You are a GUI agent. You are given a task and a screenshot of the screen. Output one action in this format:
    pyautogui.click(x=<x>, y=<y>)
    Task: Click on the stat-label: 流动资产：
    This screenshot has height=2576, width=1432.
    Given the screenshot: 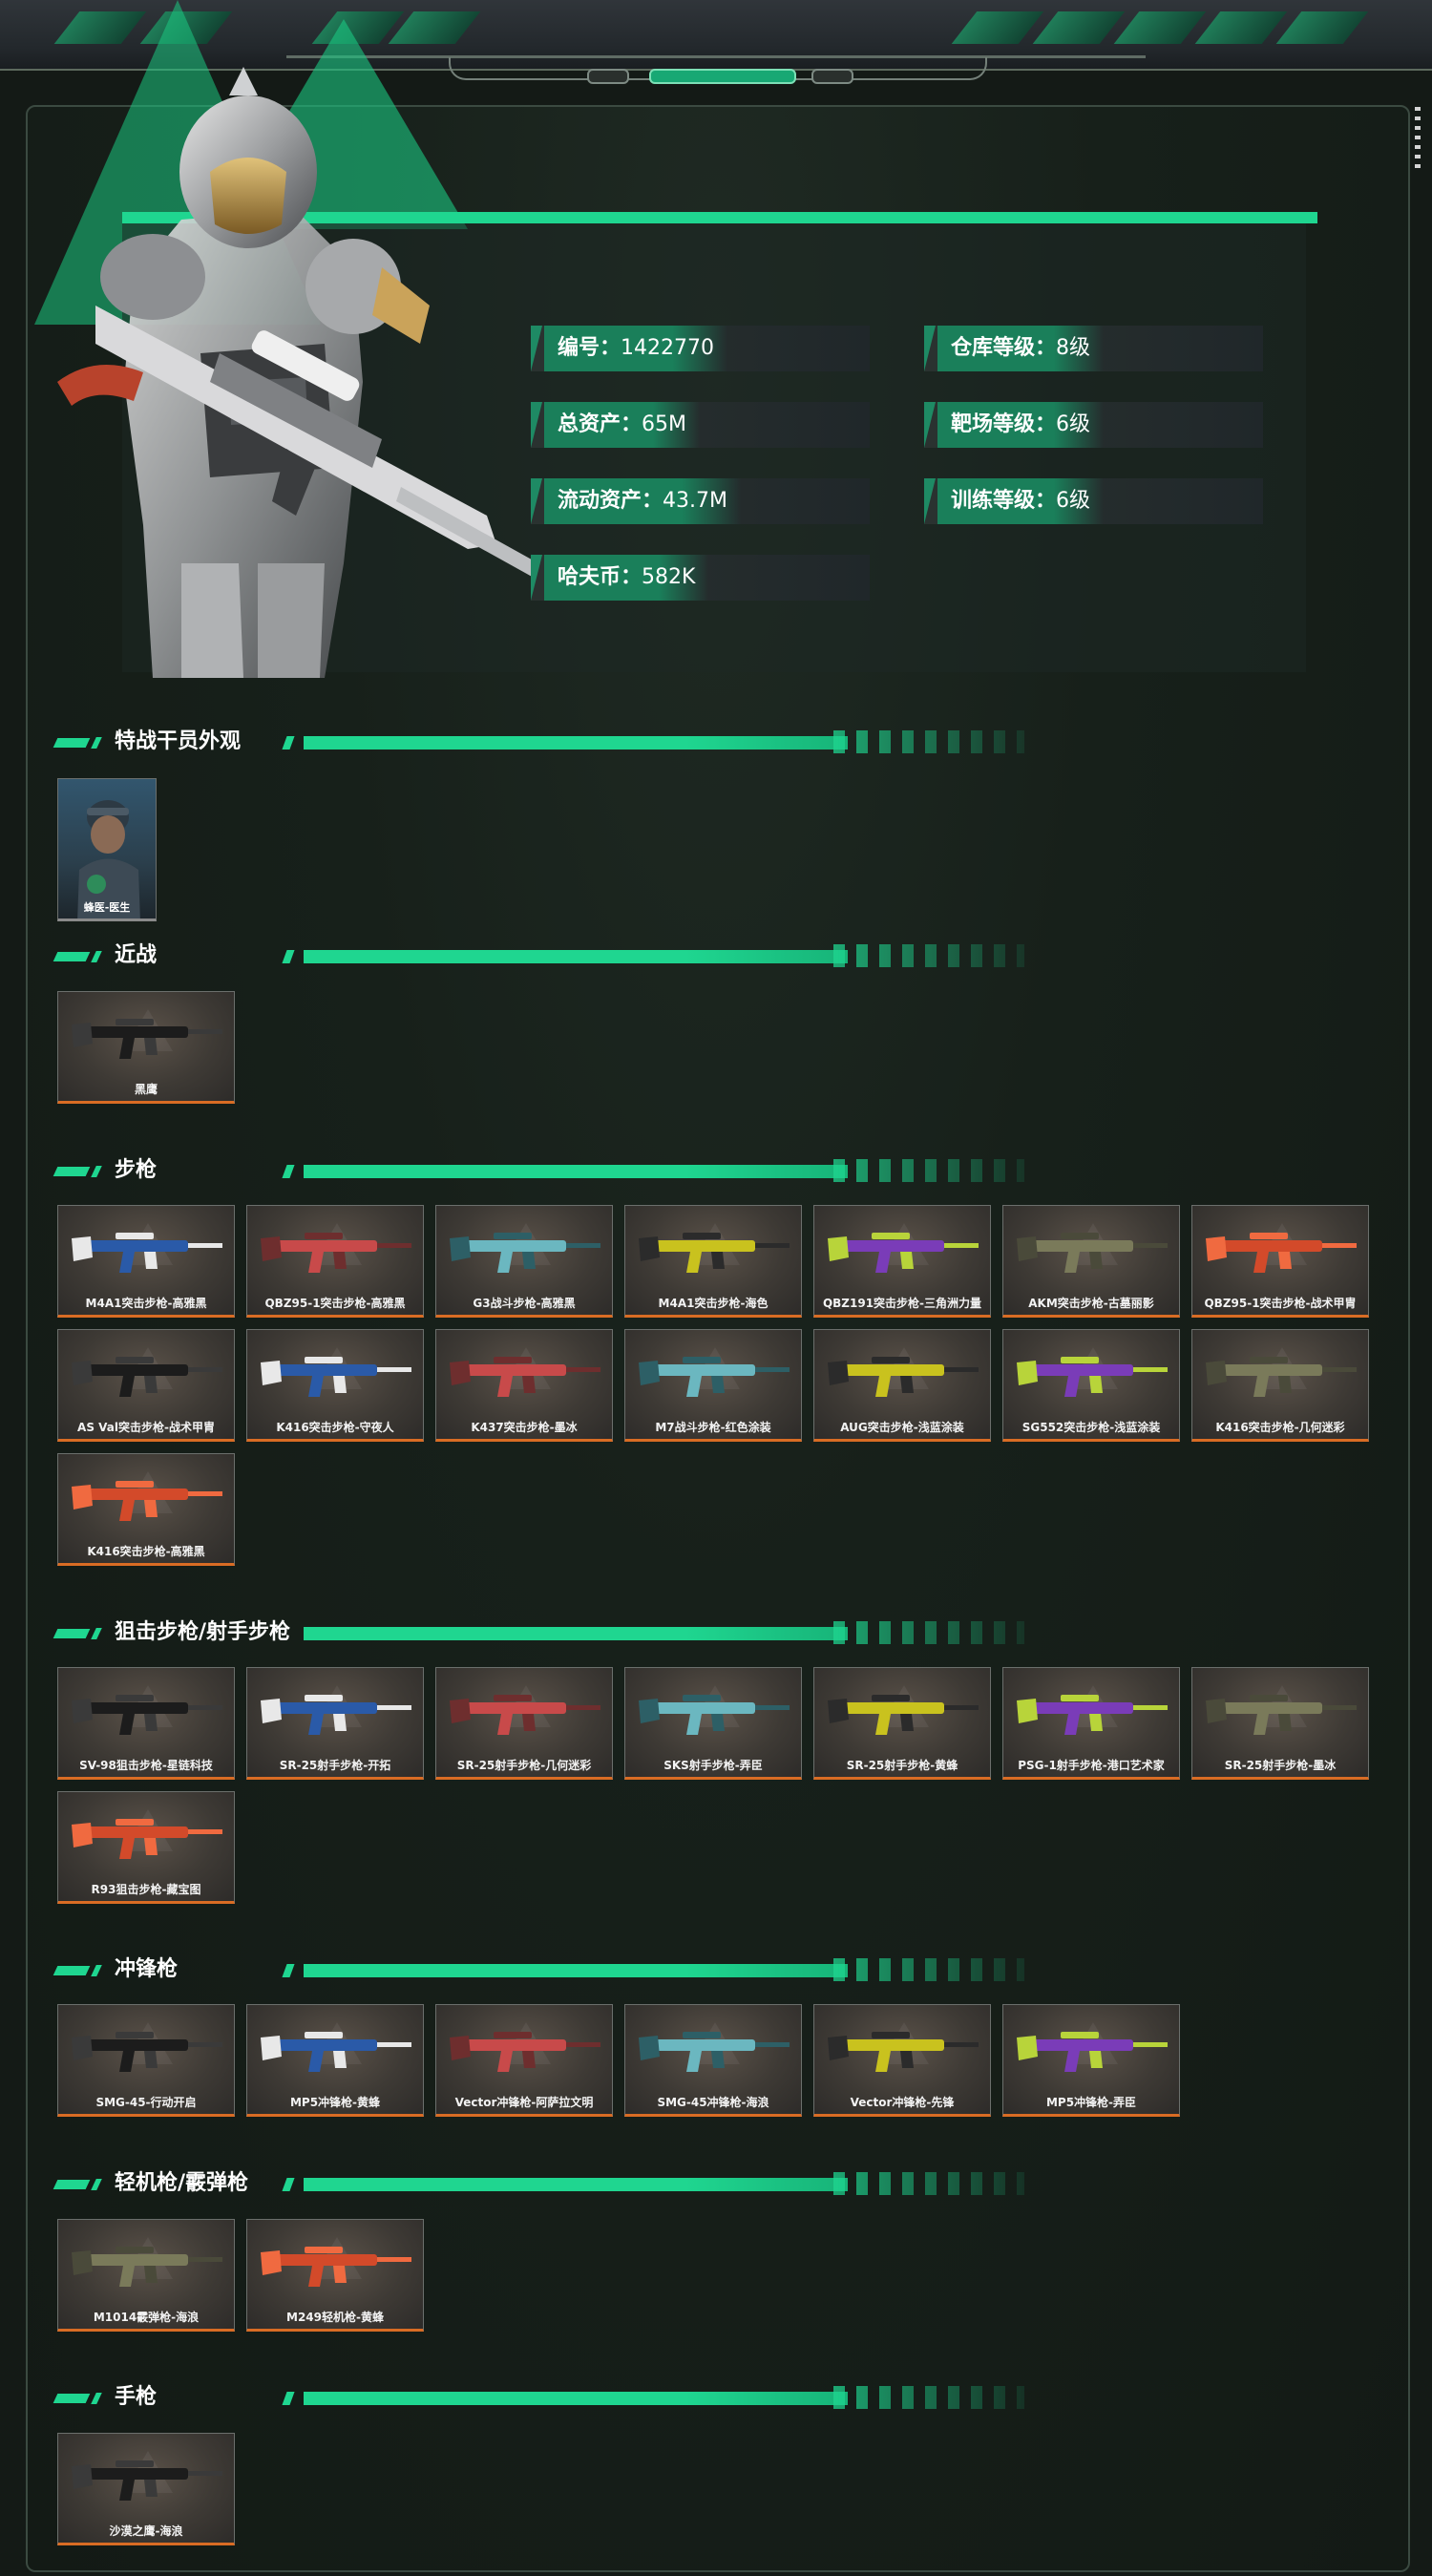 What is the action you would take?
    pyautogui.click(x=610, y=501)
    